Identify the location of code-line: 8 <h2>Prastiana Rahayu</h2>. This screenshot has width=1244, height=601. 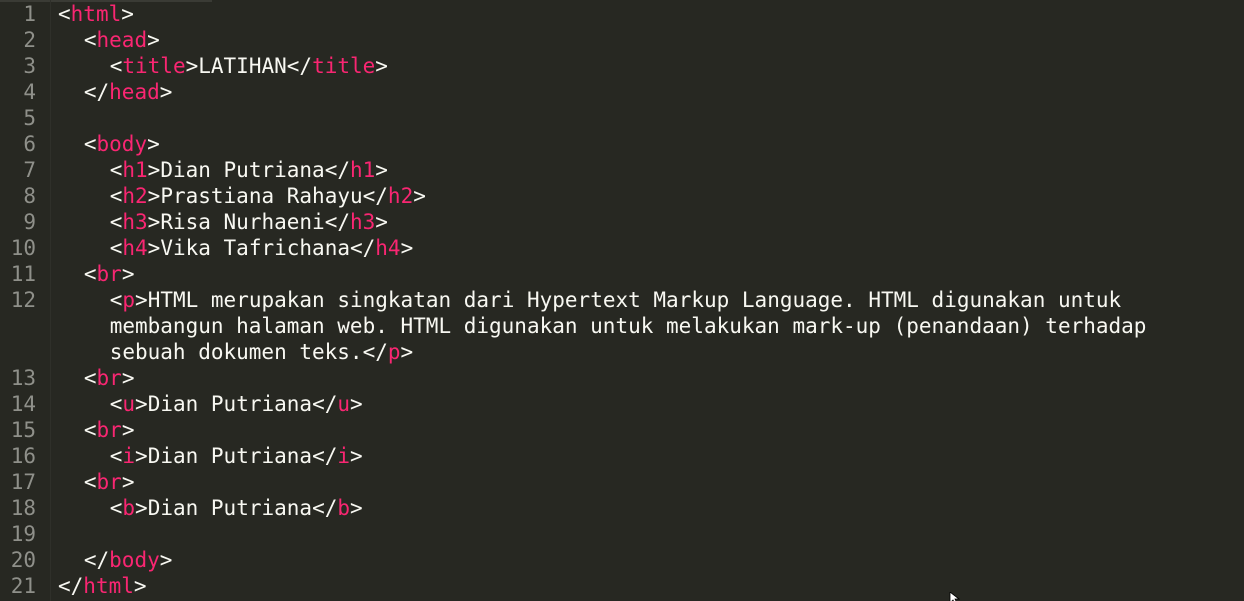
(622, 196).